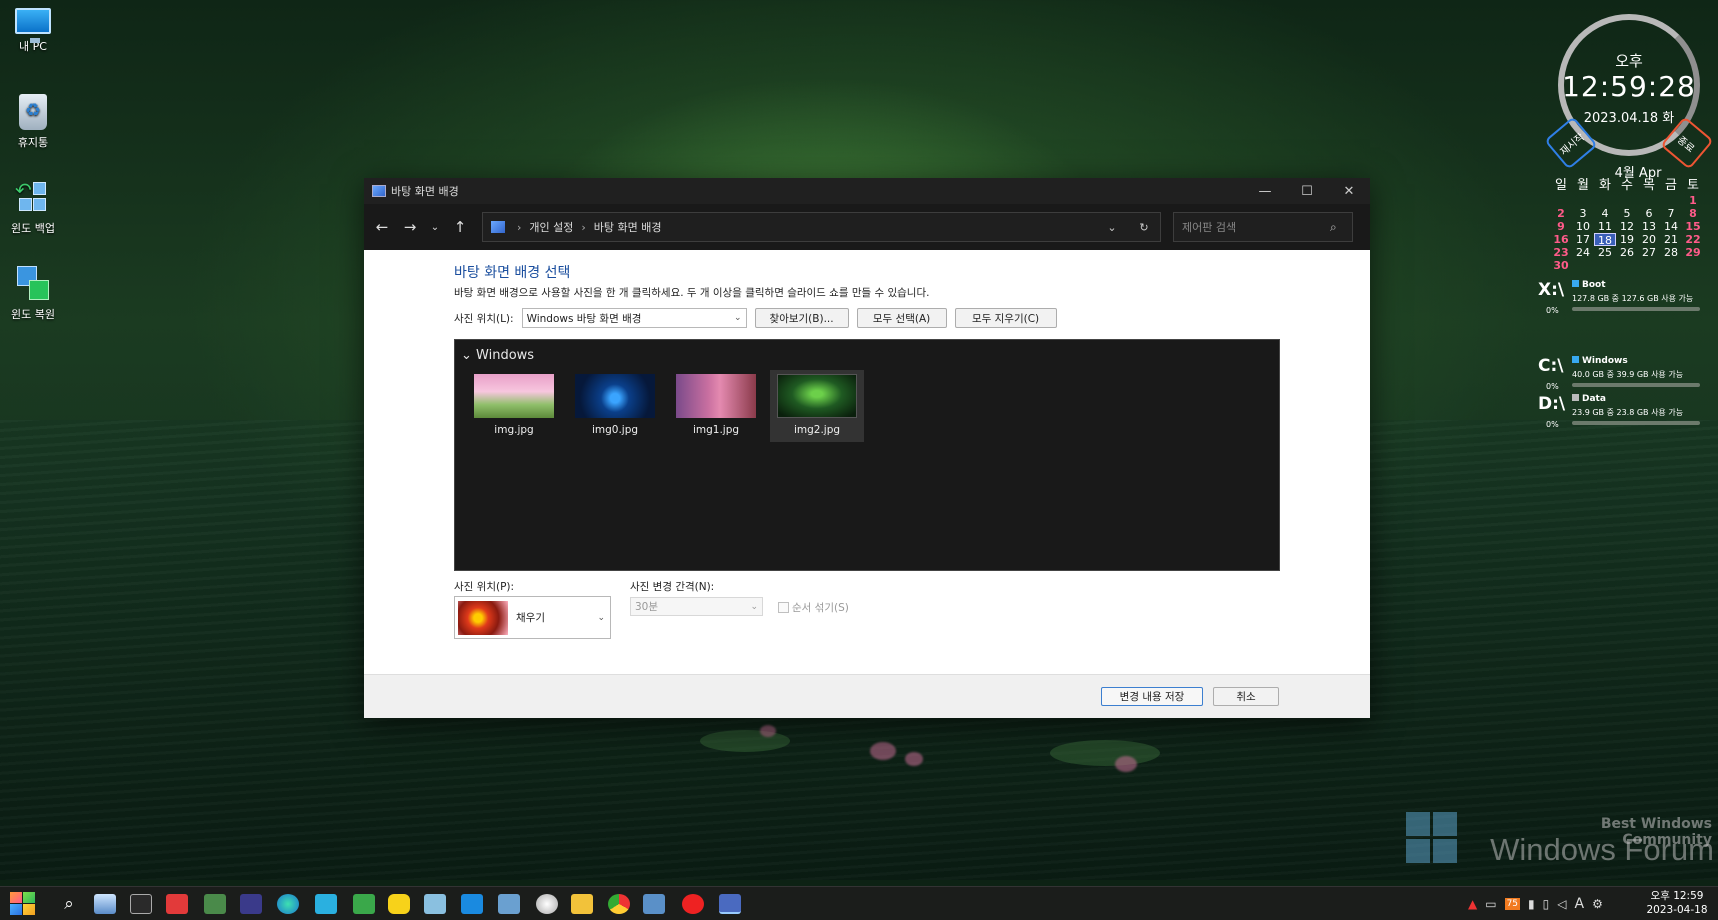 The height and width of the screenshot is (920, 1718). I want to click on select-all-button: 모두 선택(A), so click(901, 318).